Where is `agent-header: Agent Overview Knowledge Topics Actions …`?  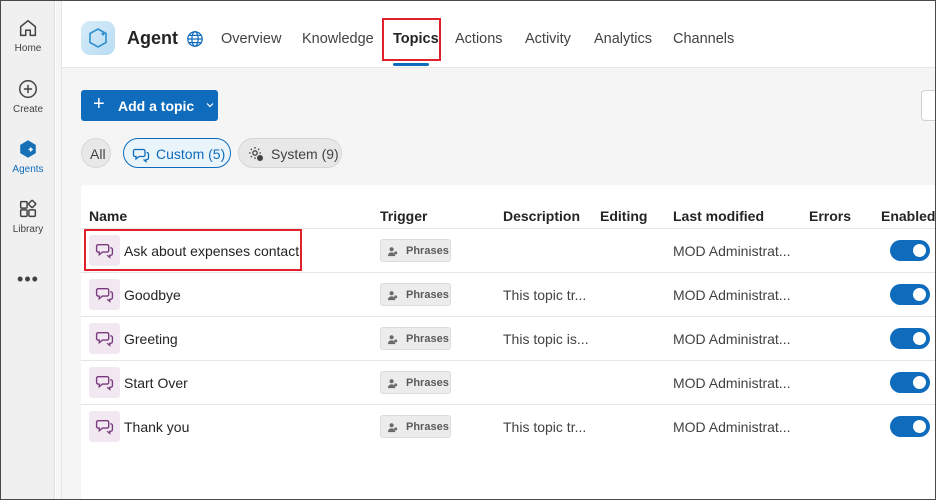 agent-header: Agent Overview Knowledge Topics Actions … is located at coordinates (498, 34).